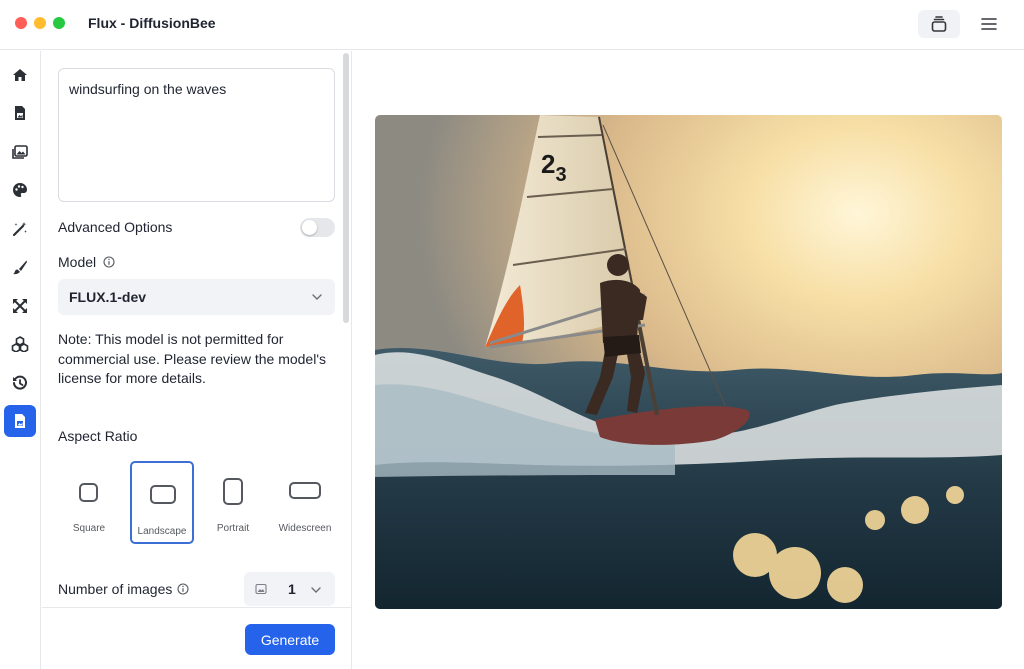  I want to click on palette-icon, so click(20, 190).